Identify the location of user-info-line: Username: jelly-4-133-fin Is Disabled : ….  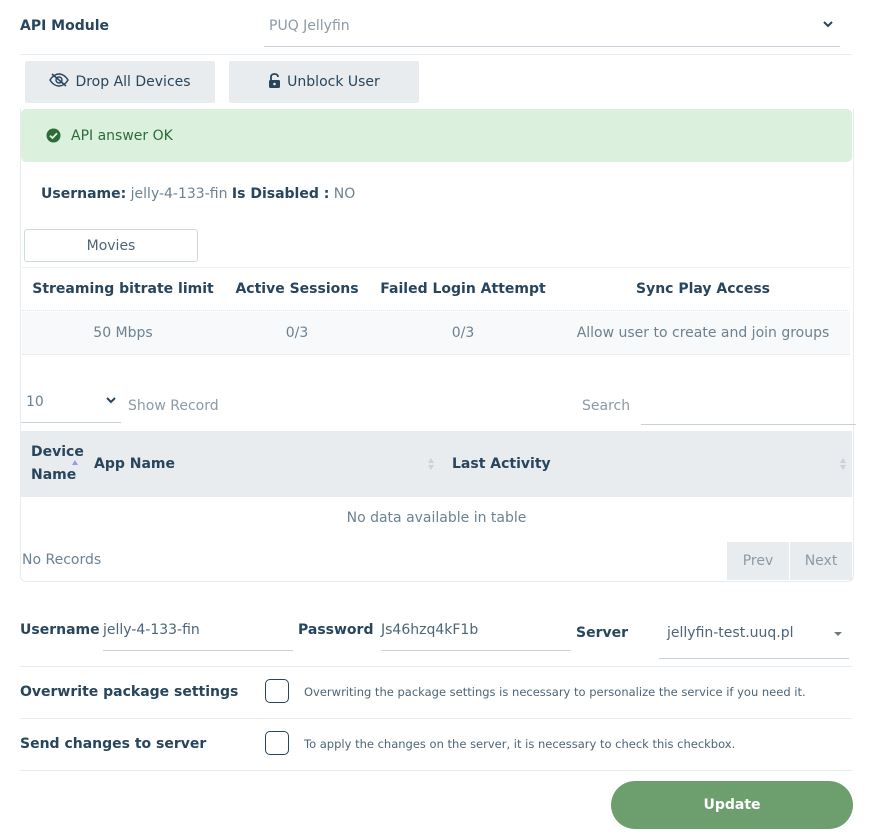
(198, 194).